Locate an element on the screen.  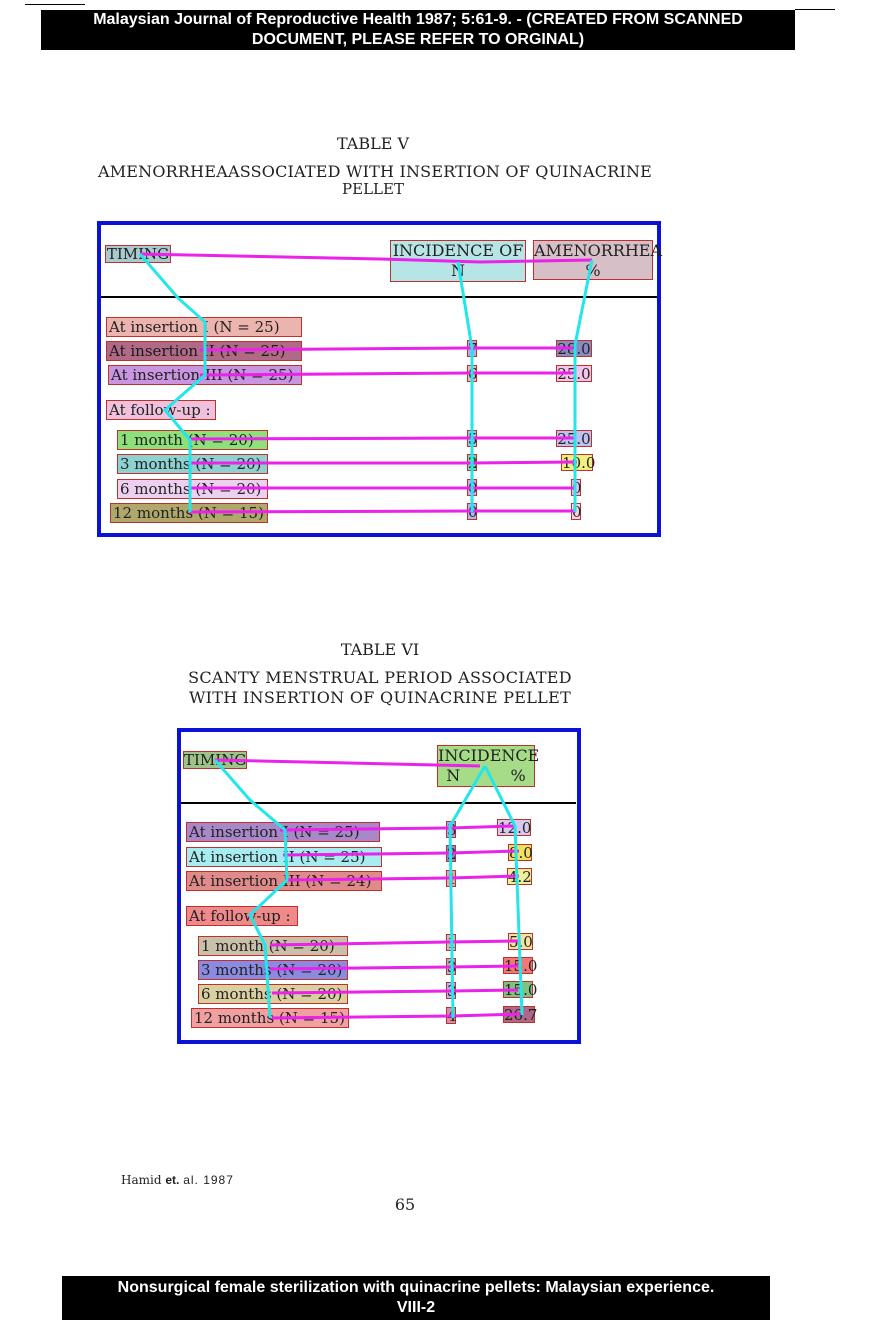
table6-row-label: At insertion I (N = 25) is located at coordinates (283, 832).